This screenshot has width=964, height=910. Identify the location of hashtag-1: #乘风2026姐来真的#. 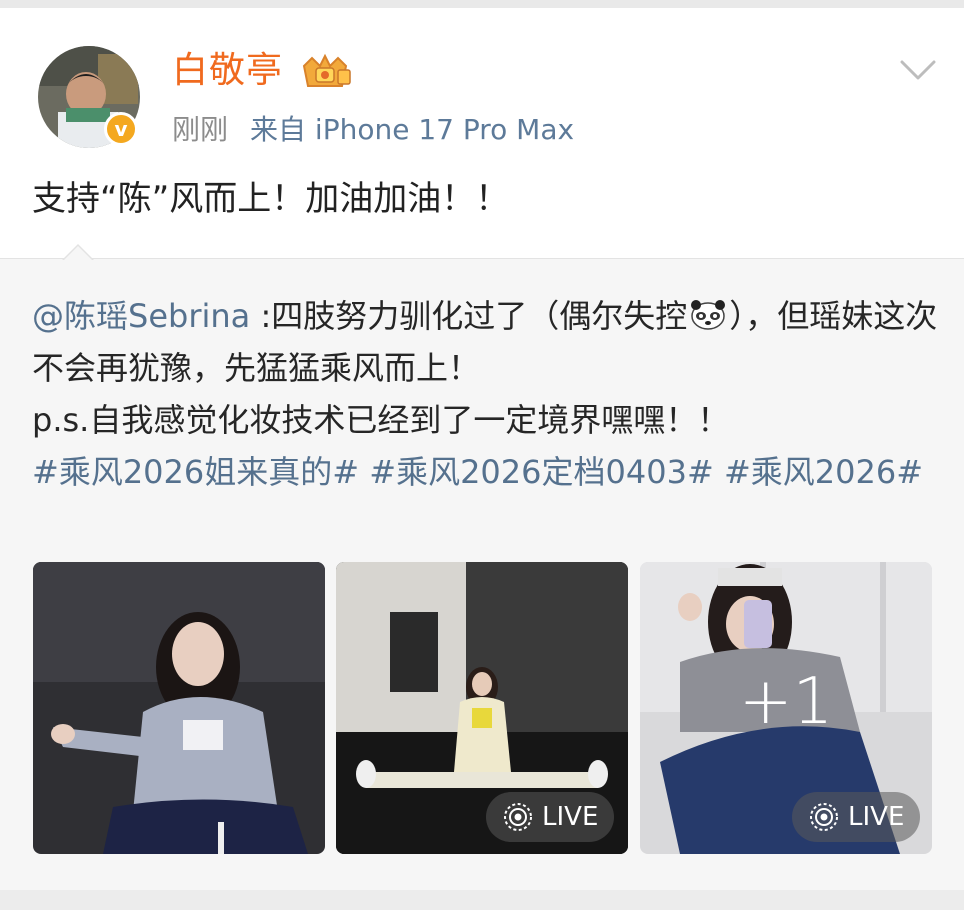
(195, 472).